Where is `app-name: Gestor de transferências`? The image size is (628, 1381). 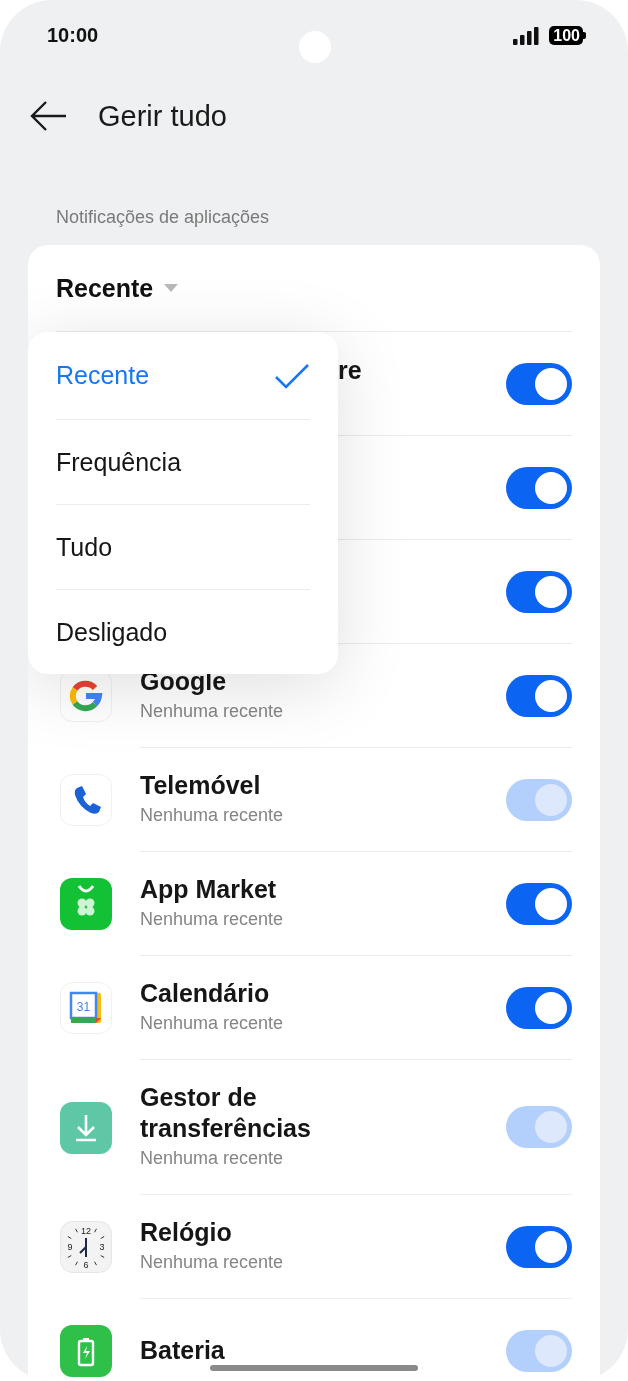 app-name: Gestor de transferências is located at coordinates (226, 1113).